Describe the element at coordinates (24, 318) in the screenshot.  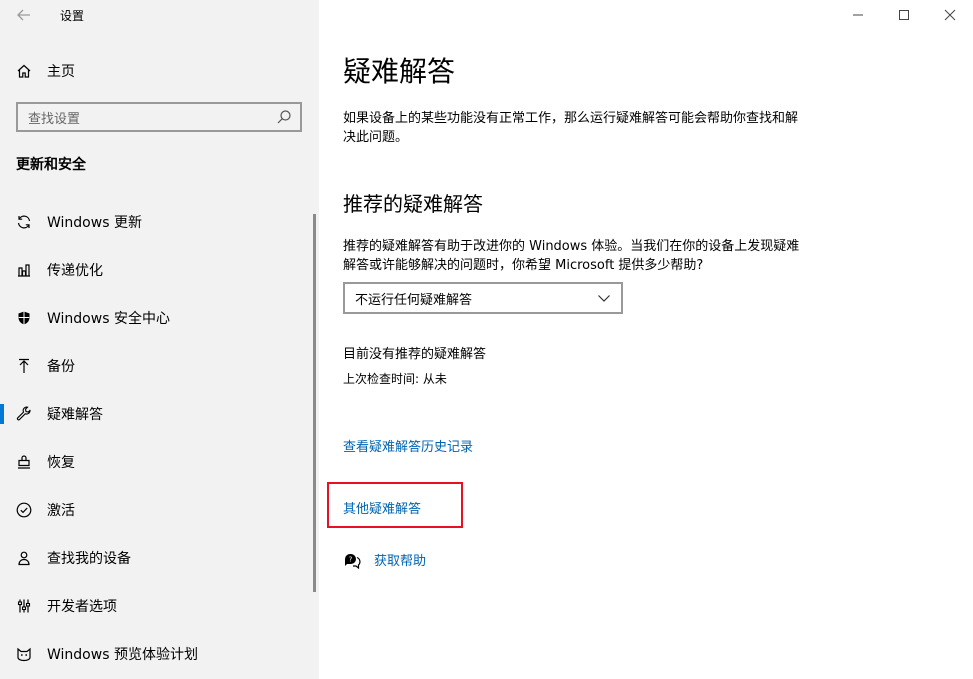
I see `shield-icon` at that location.